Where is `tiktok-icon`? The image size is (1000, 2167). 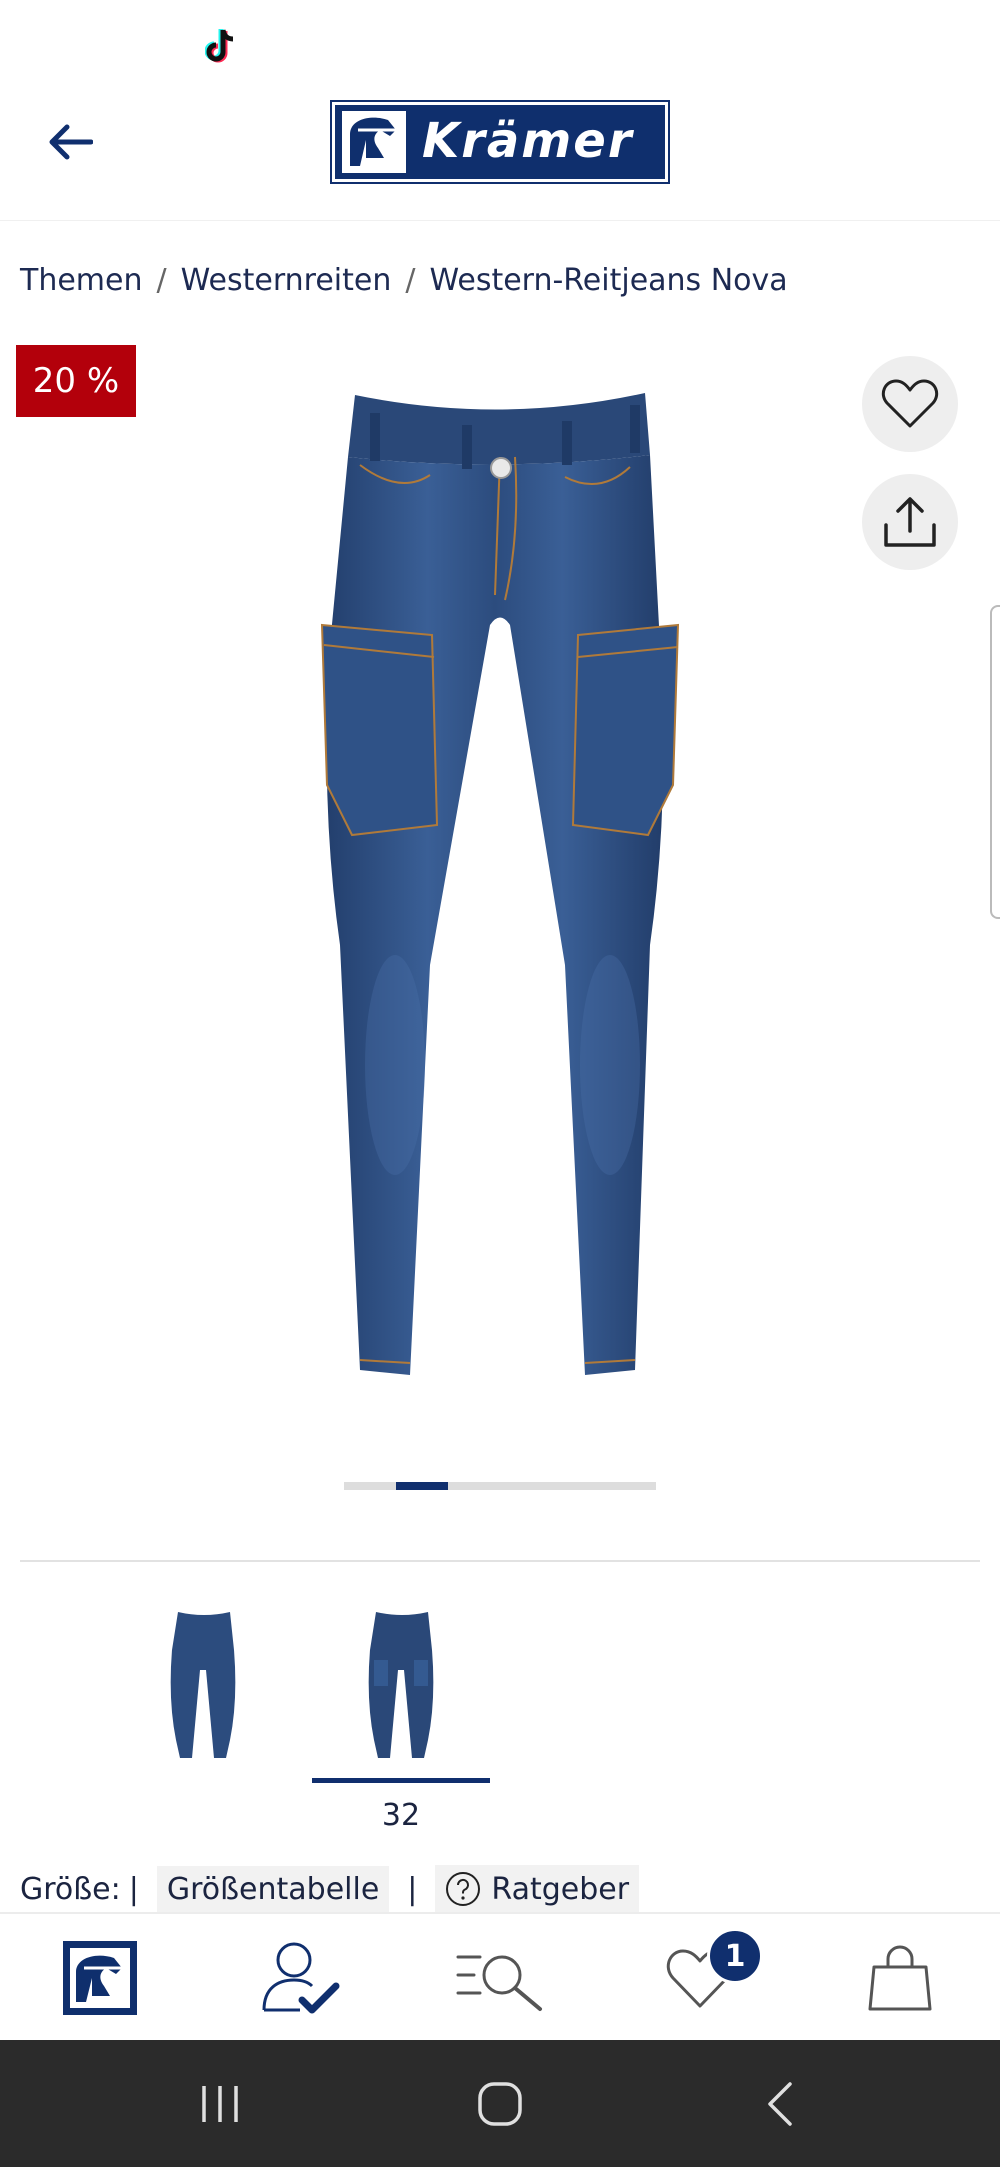
tiktok-icon is located at coordinates (219, 46).